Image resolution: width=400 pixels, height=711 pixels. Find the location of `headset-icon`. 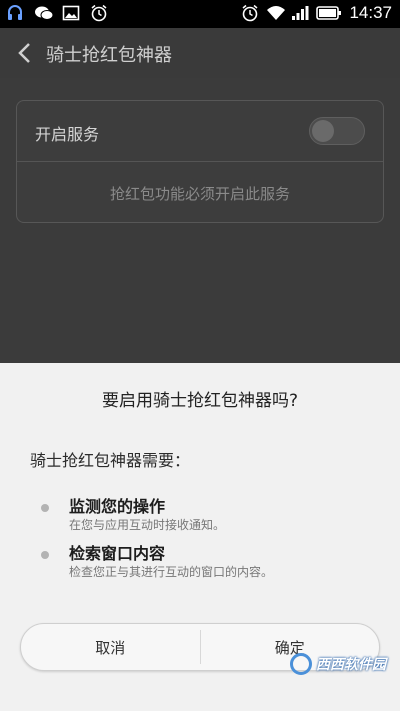

headset-icon is located at coordinates (15, 13).